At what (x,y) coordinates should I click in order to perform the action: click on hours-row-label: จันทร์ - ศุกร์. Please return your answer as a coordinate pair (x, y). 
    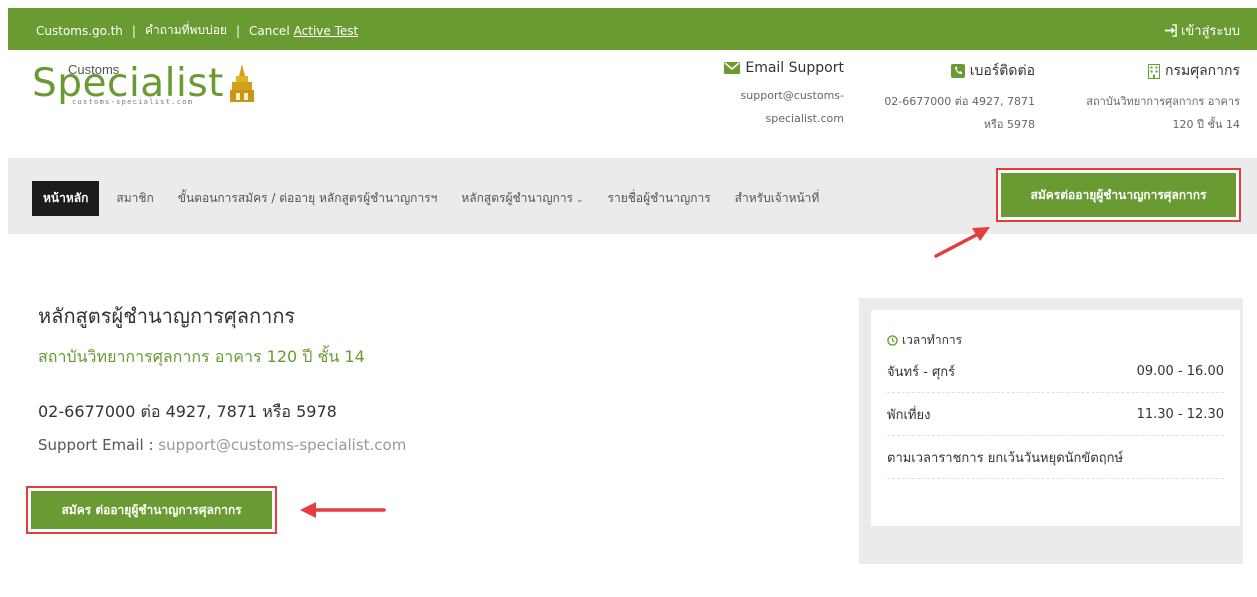
    Looking at the image, I should click on (921, 372).